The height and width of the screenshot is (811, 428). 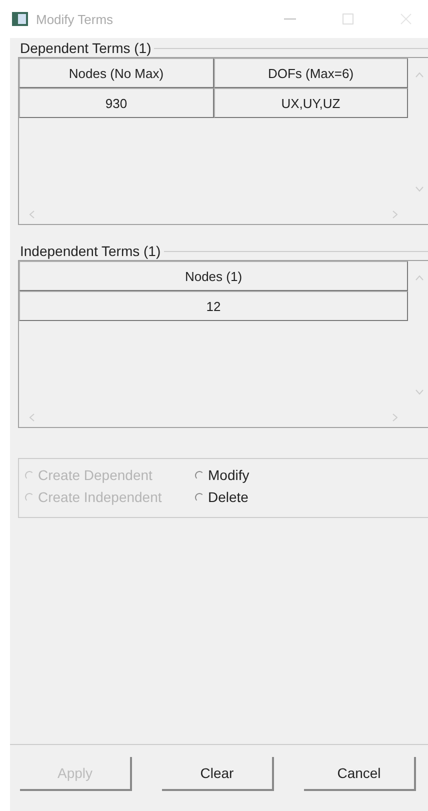 I want to click on column-header: Nodes (No Max), so click(x=116, y=73).